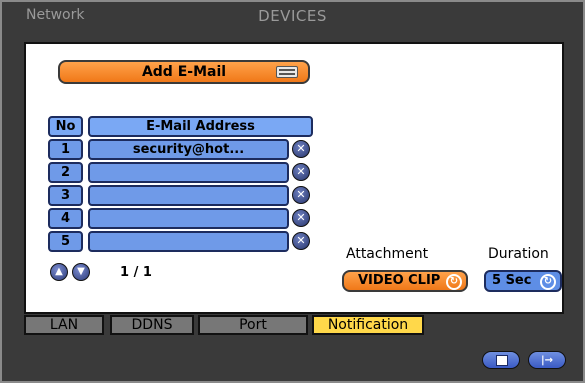  I want to click on up-arrow-icon: ▲, so click(59, 272).